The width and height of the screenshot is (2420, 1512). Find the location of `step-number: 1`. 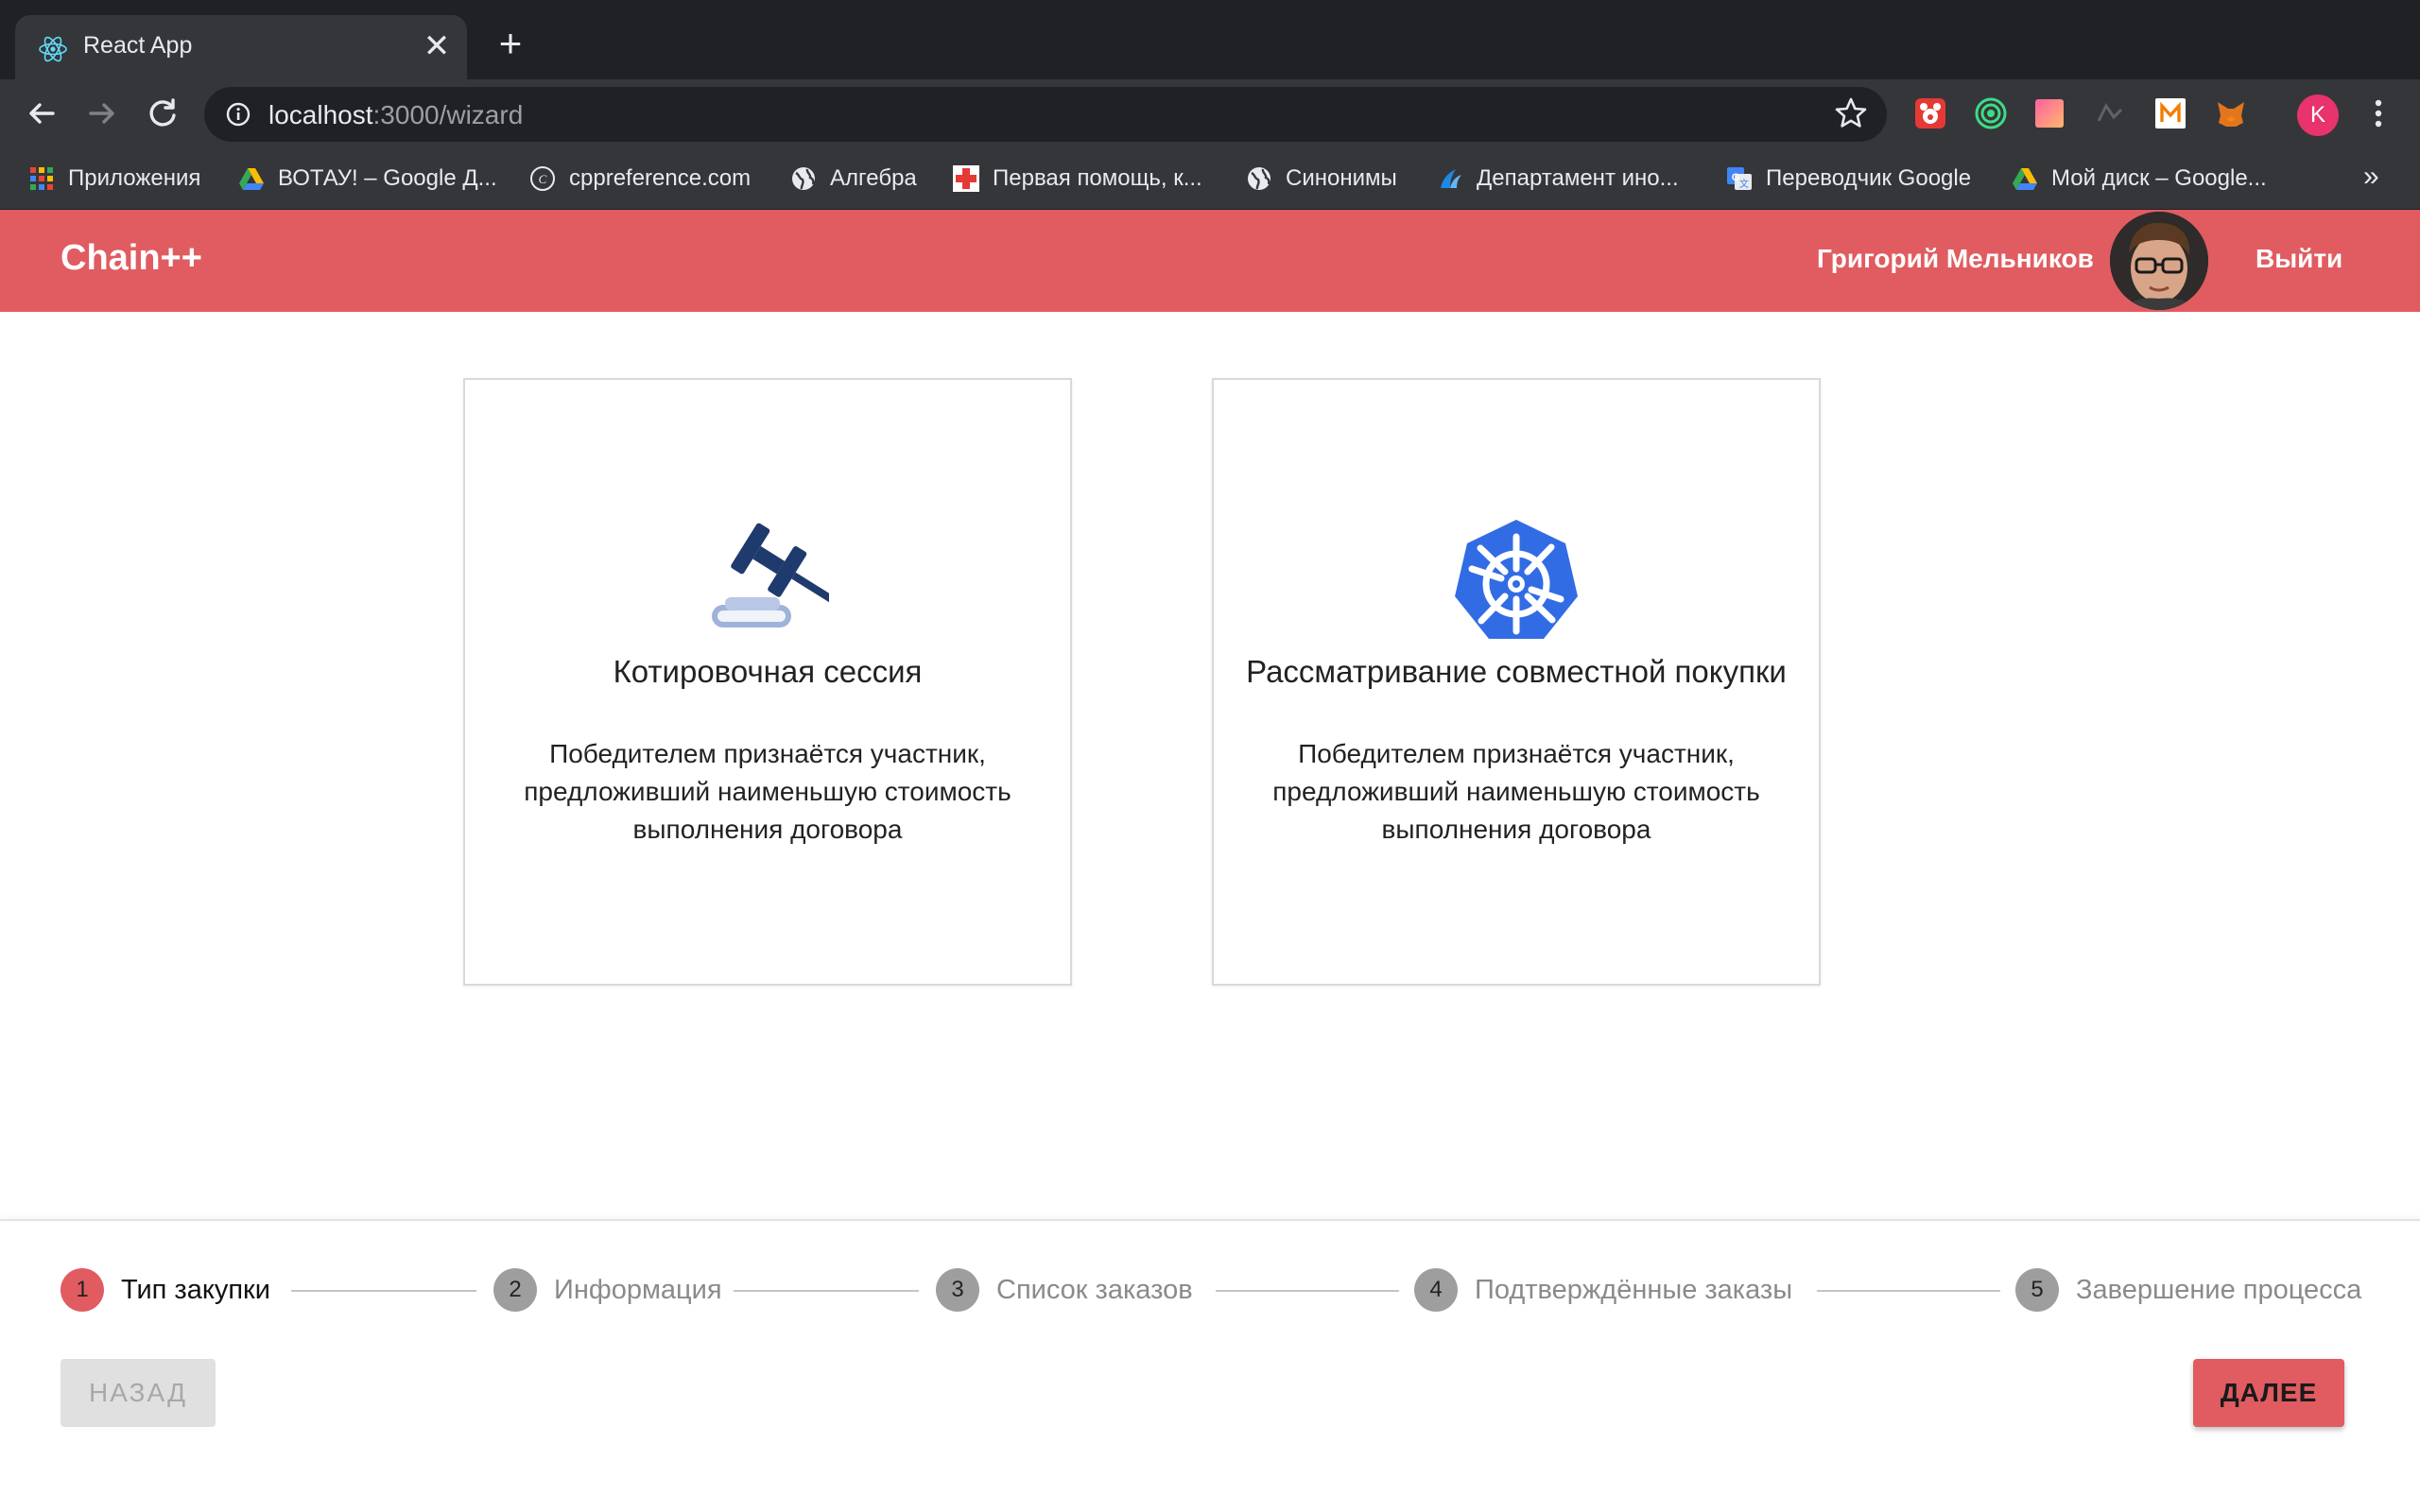

step-number: 1 is located at coordinates (82, 1290).